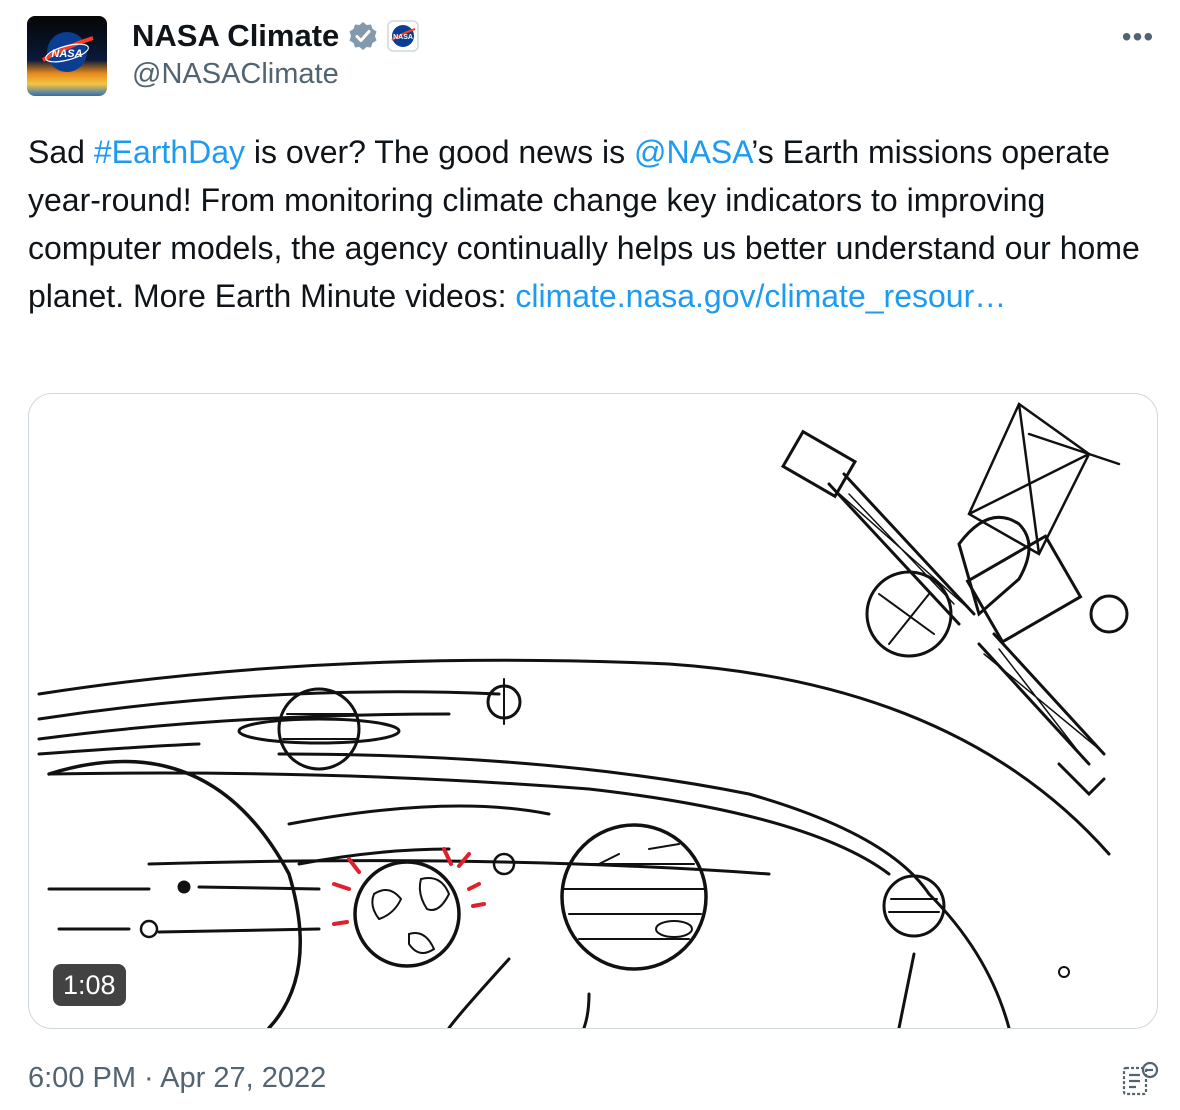  I want to click on community-notes-button, so click(1140, 1080).